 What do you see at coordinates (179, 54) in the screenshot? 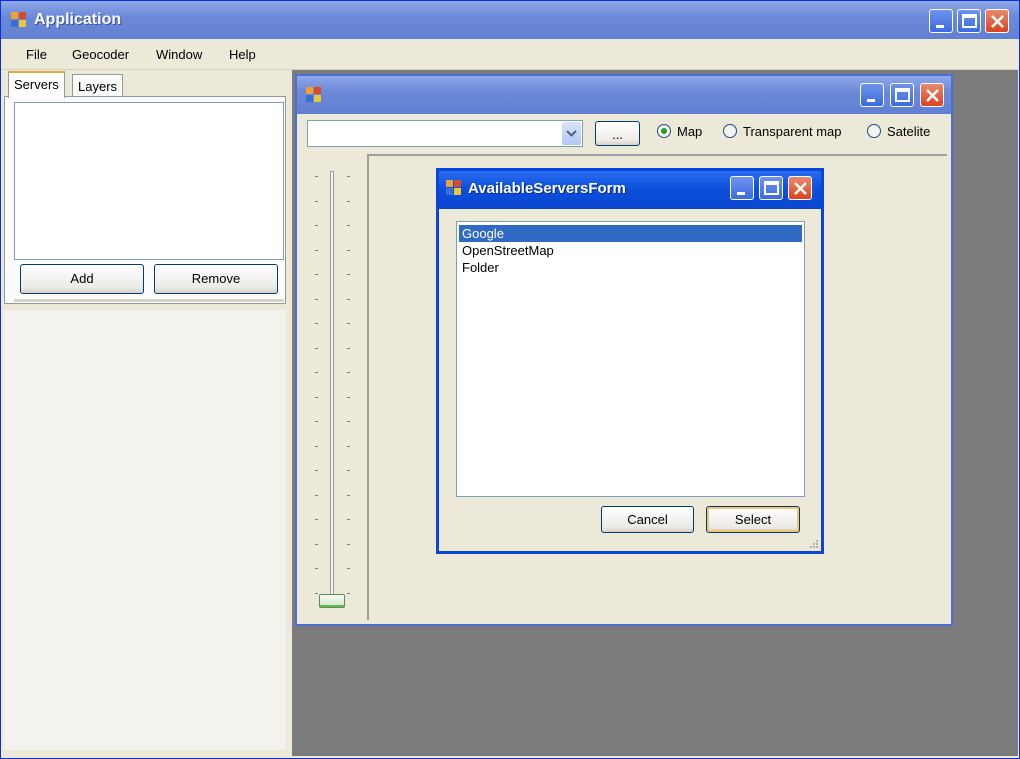
I see `menu-window: Window` at bounding box center [179, 54].